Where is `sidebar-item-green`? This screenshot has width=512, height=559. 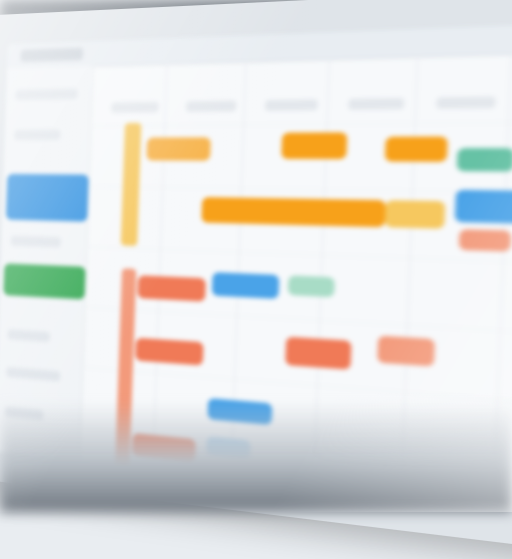 sidebar-item-green is located at coordinates (44, 281).